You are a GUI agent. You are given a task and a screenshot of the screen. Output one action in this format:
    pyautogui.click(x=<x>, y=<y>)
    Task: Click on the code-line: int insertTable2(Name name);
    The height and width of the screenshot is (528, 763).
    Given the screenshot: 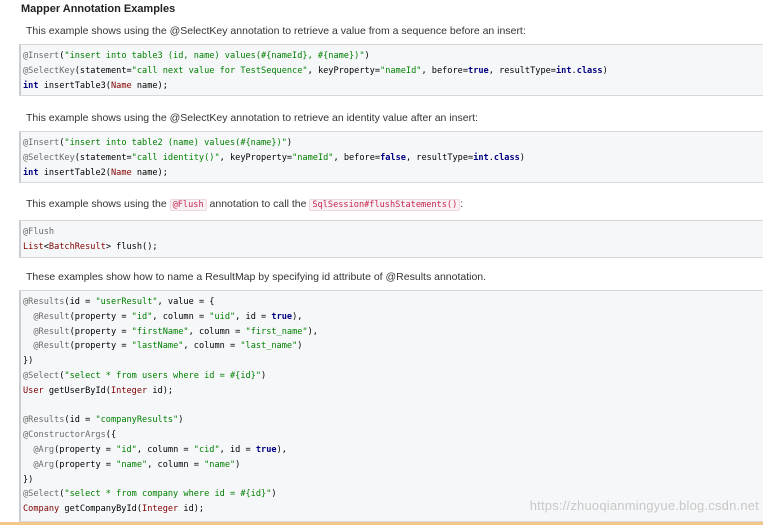 What is the action you would take?
    pyautogui.click(x=95, y=172)
    